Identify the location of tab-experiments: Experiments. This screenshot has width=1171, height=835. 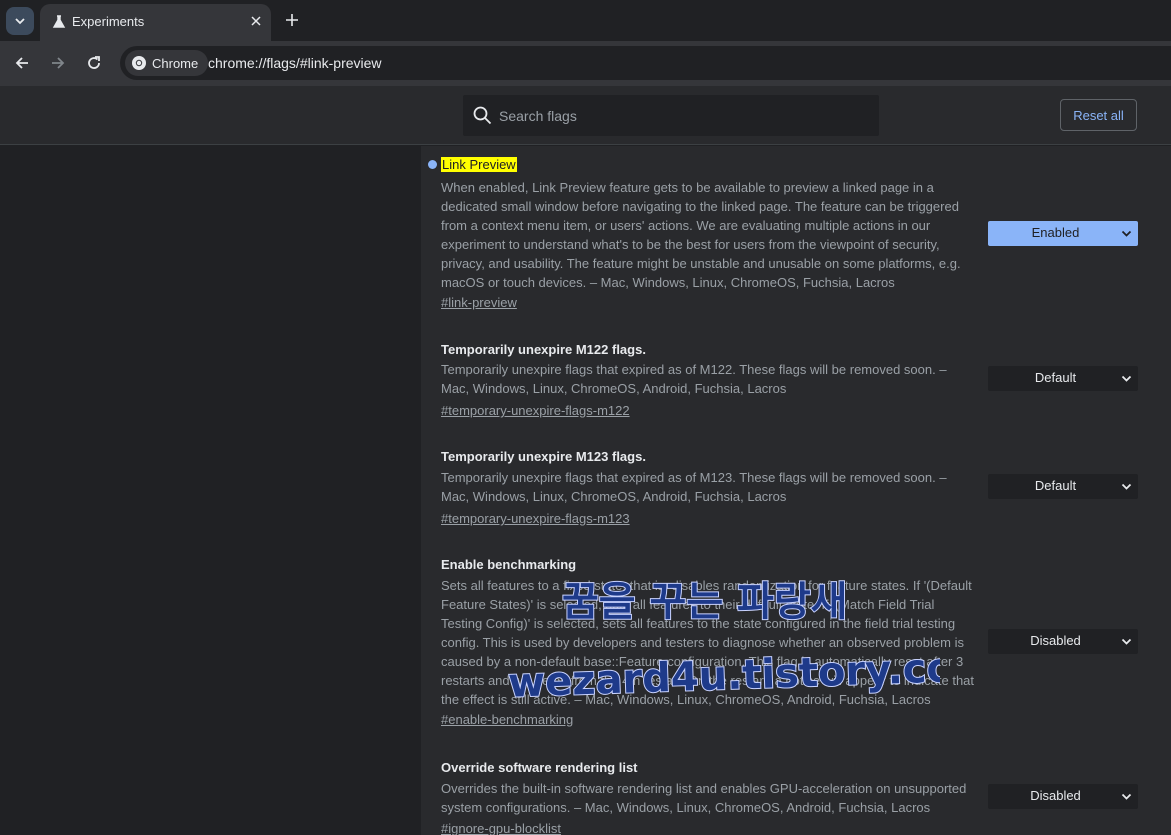
(155, 22).